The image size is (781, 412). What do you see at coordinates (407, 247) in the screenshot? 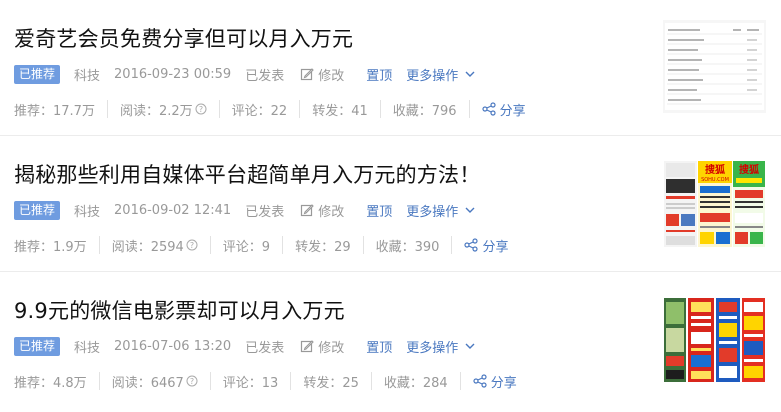
I see `collect-count: 收藏：390` at bounding box center [407, 247].